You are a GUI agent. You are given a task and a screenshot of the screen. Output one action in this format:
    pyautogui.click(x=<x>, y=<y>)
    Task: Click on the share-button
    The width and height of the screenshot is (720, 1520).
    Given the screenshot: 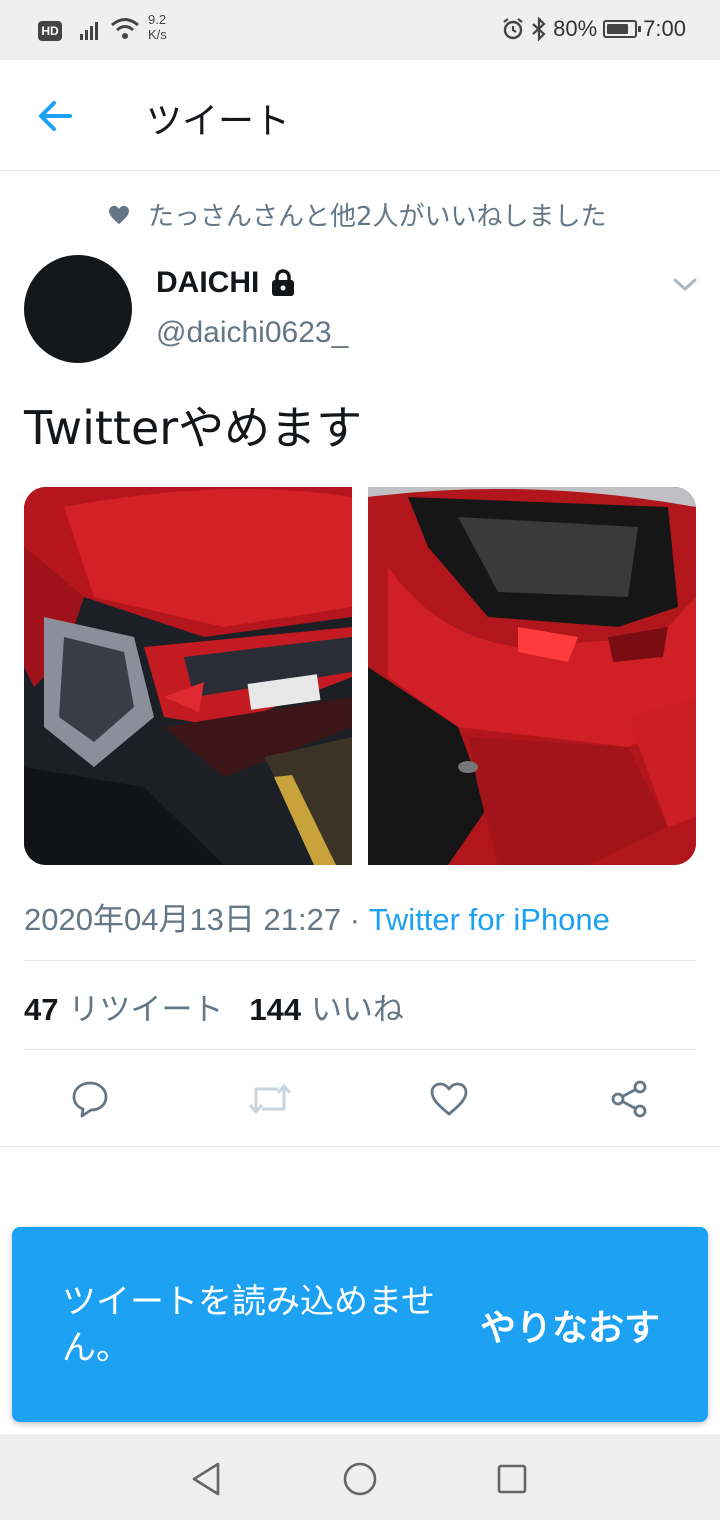 What is the action you would take?
    pyautogui.click(x=629, y=1099)
    